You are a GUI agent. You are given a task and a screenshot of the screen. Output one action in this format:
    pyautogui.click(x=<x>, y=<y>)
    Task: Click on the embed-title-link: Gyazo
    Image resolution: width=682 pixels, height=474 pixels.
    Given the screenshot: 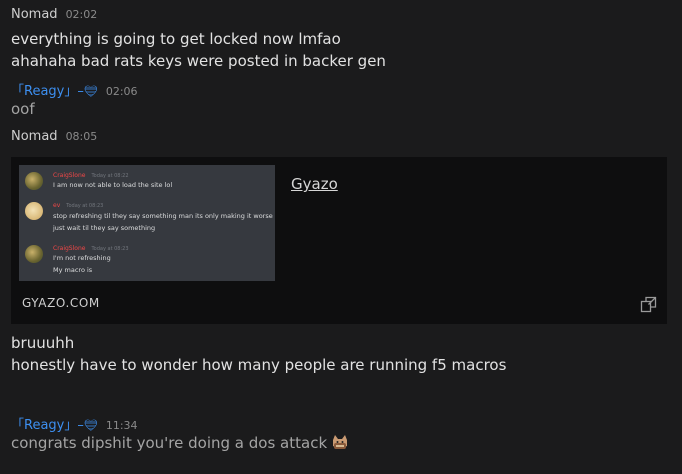 What is the action you would take?
    pyautogui.click(x=314, y=184)
    